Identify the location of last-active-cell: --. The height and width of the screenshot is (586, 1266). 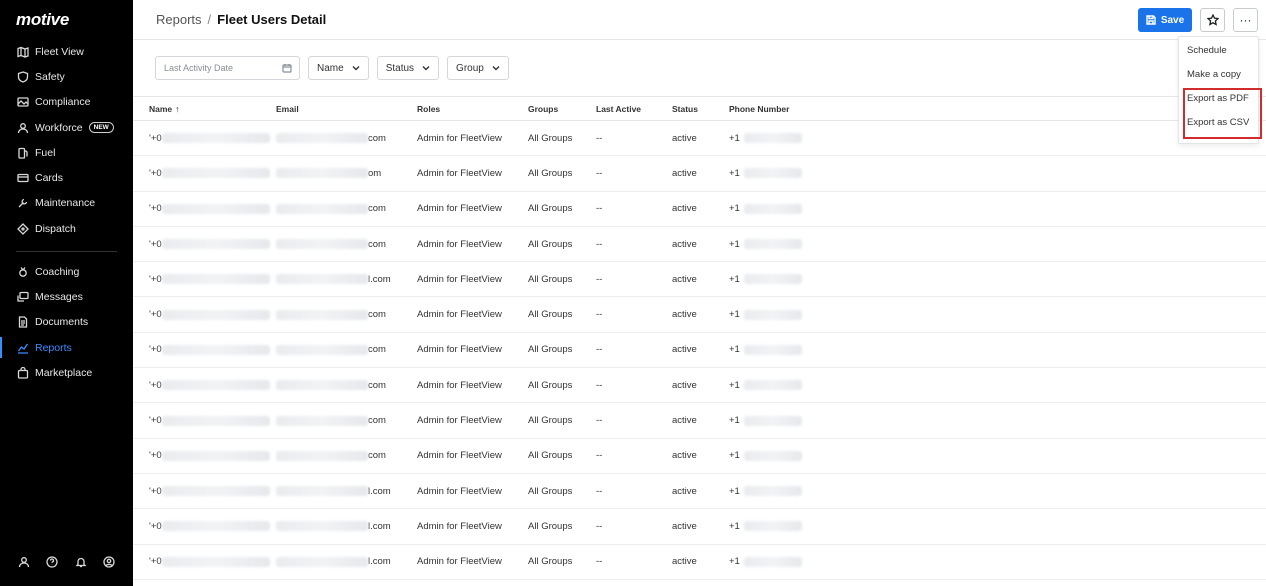
(599, 173).